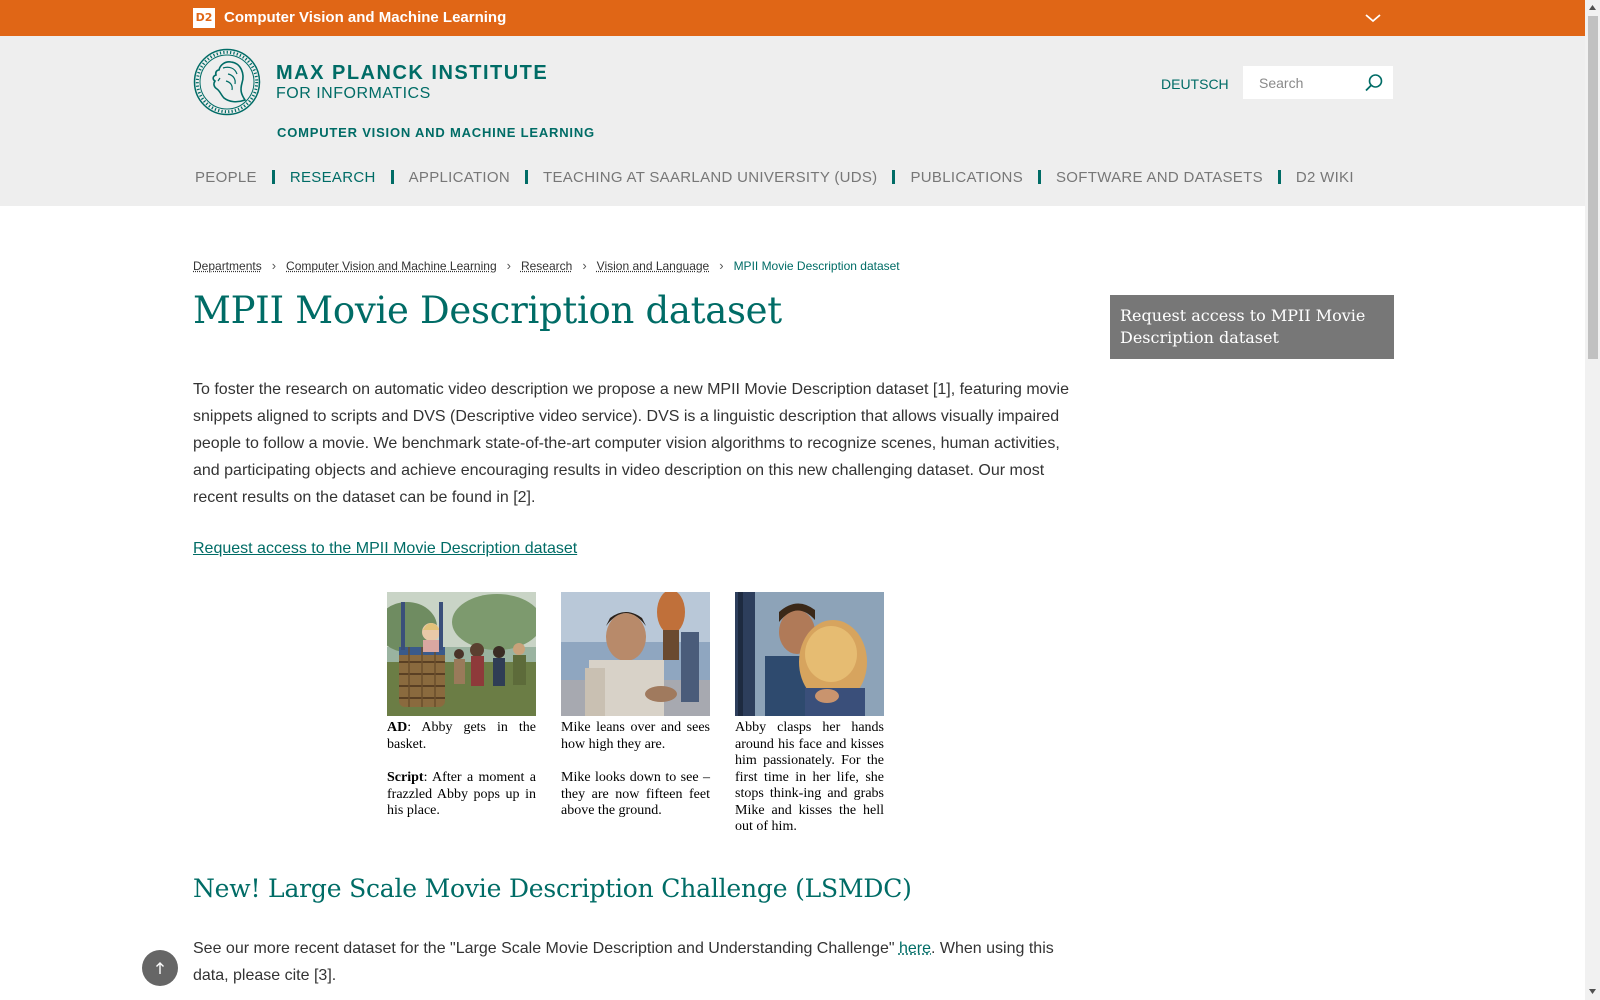 This screenshot has height=1000, width=1600. I want to click on script-label: Script, so click(405, 777).